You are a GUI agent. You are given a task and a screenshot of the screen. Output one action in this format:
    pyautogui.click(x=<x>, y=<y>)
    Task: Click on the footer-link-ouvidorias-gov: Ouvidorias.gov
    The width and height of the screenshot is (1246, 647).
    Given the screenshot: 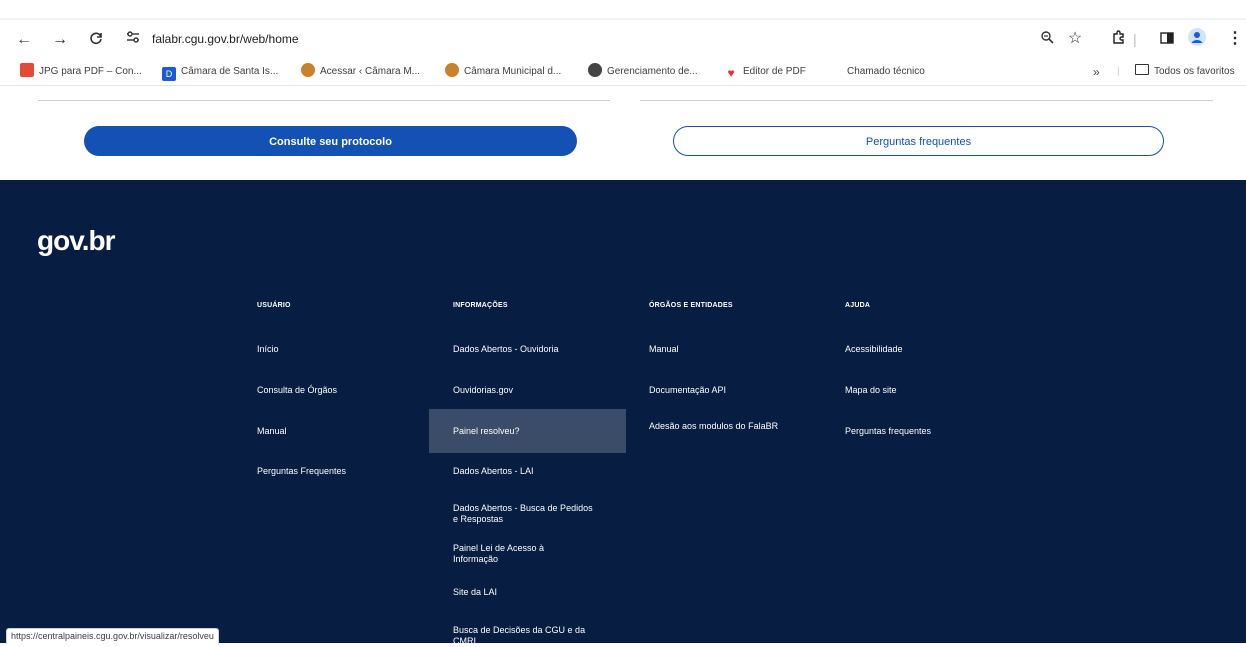 What is the action you would take?
    pyautogui.click(x=483, y=390)
    